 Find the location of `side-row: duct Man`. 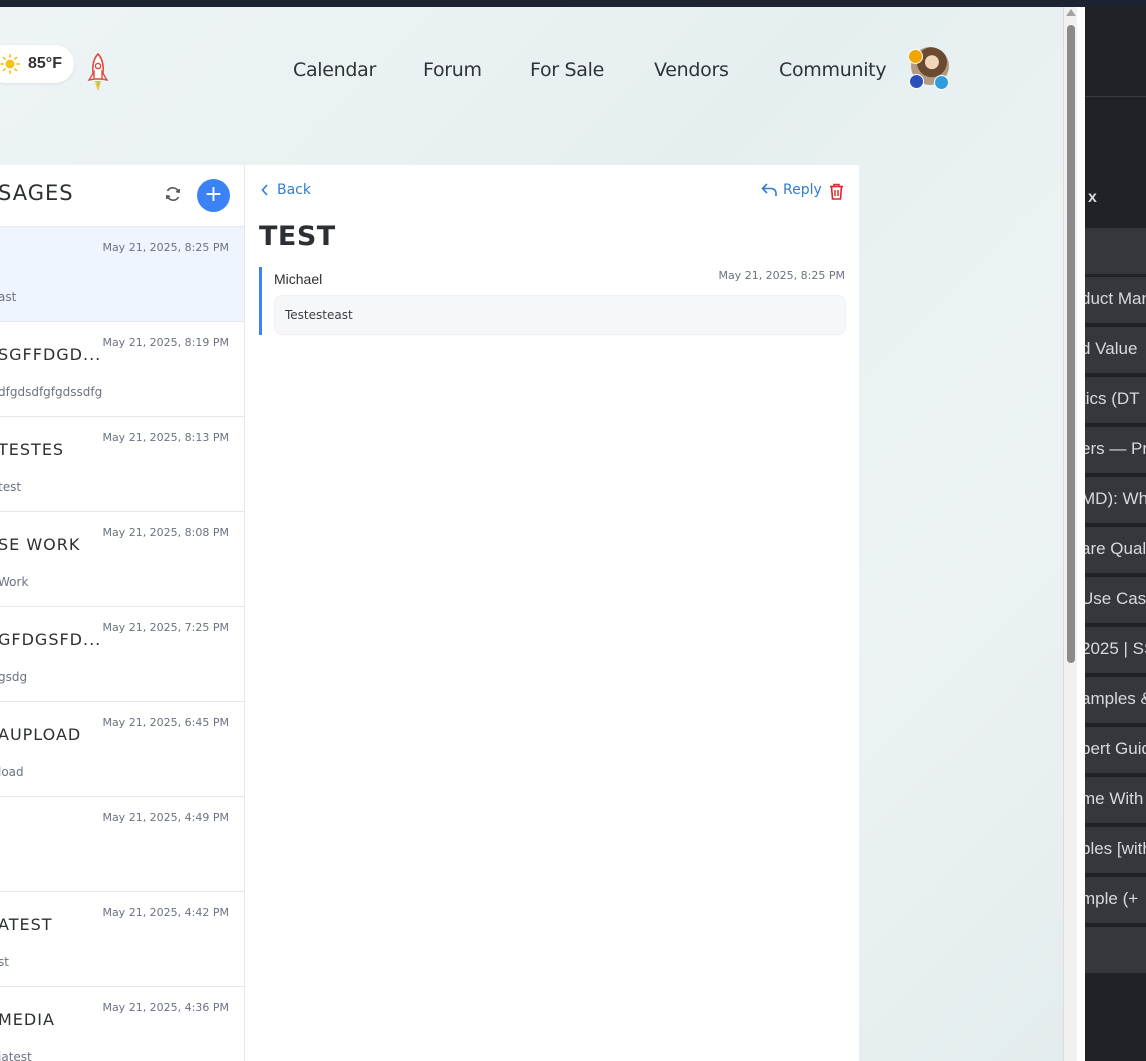

side-row: duct Man is located at coordinates (1115, 300).